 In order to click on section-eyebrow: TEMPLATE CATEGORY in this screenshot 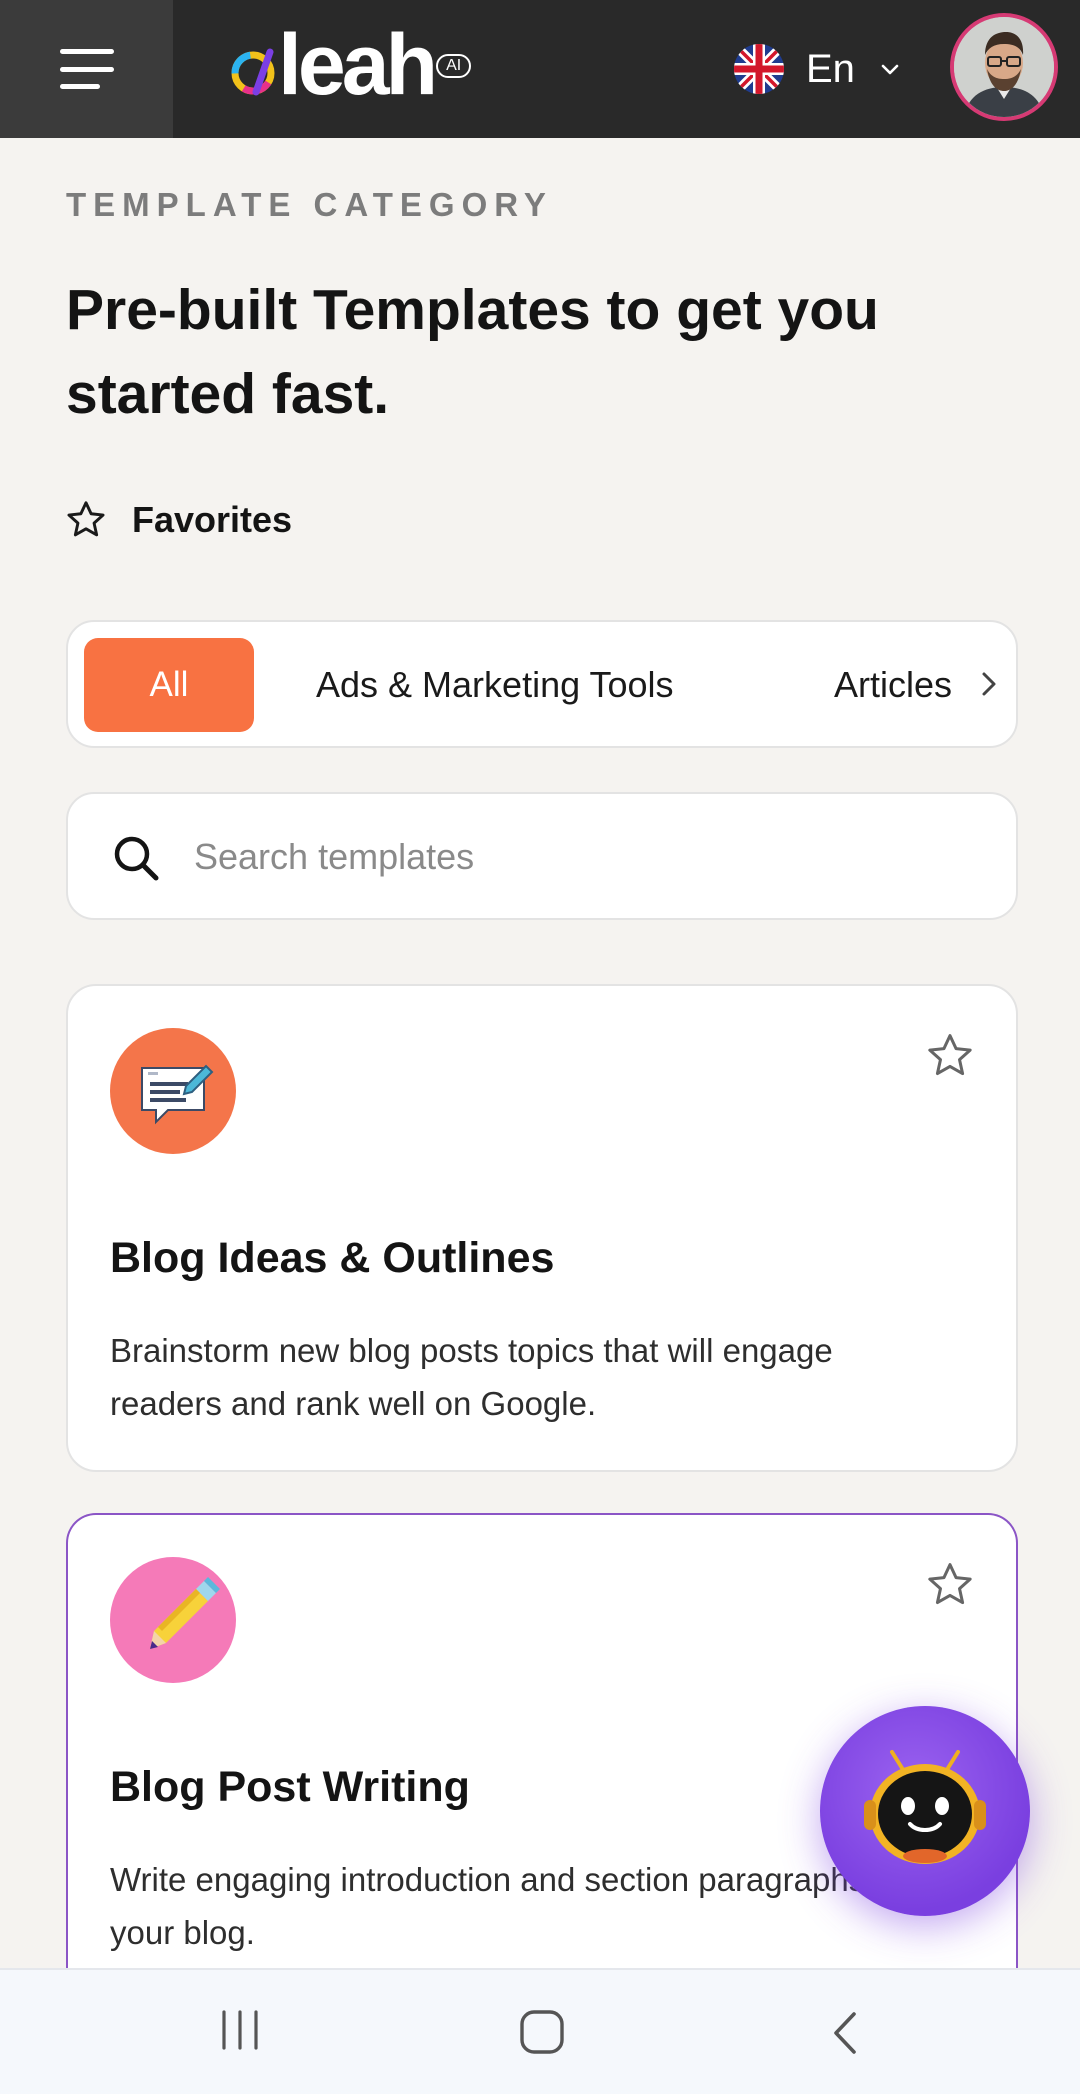, I will do `click(309, 204)`.